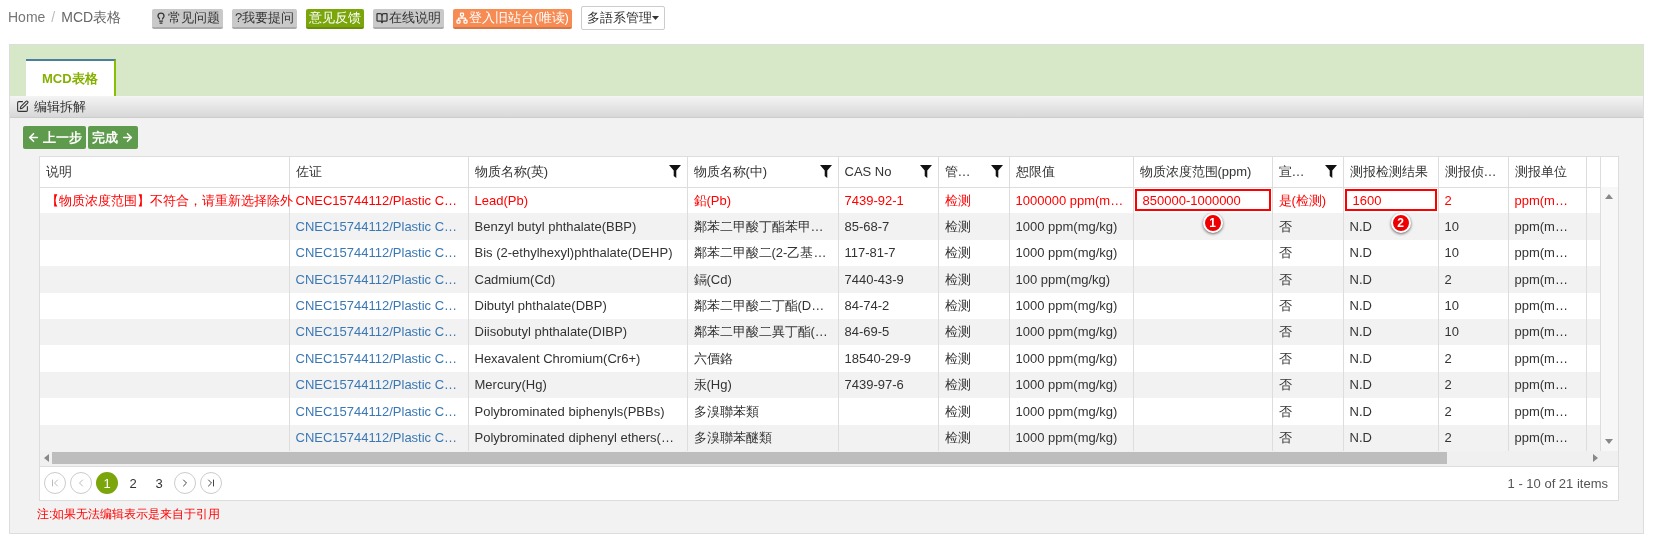 The width and height of the screenshot is (1653, 542). I want to click on column-header: 测报单位, so click(1540, 172).